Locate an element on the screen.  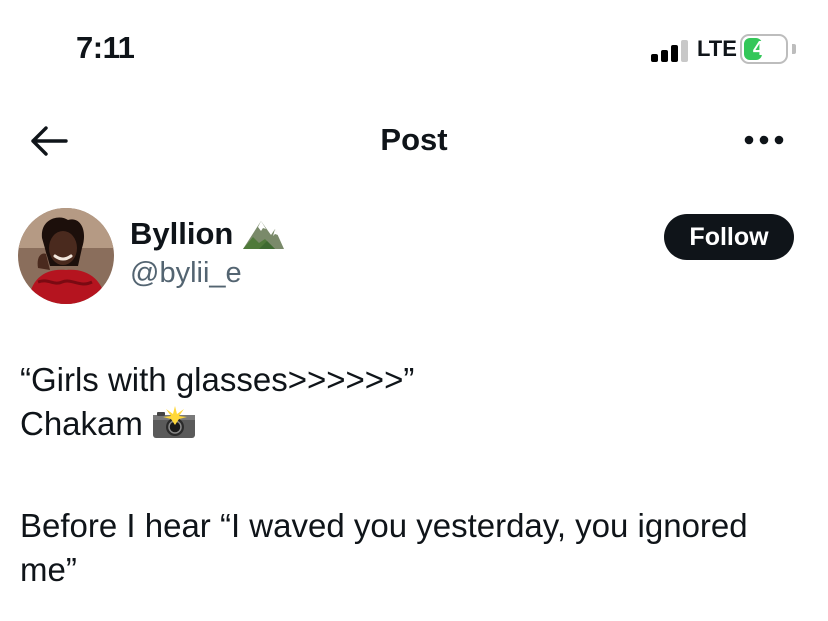
mountain-icon is located at coordinates (264, 235).